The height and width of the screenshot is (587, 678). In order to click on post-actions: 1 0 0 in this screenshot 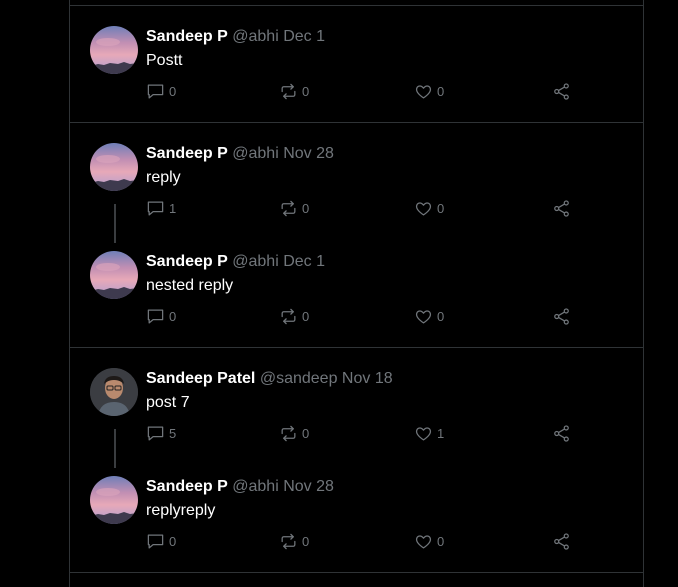, I will do `click(361, 208)`.